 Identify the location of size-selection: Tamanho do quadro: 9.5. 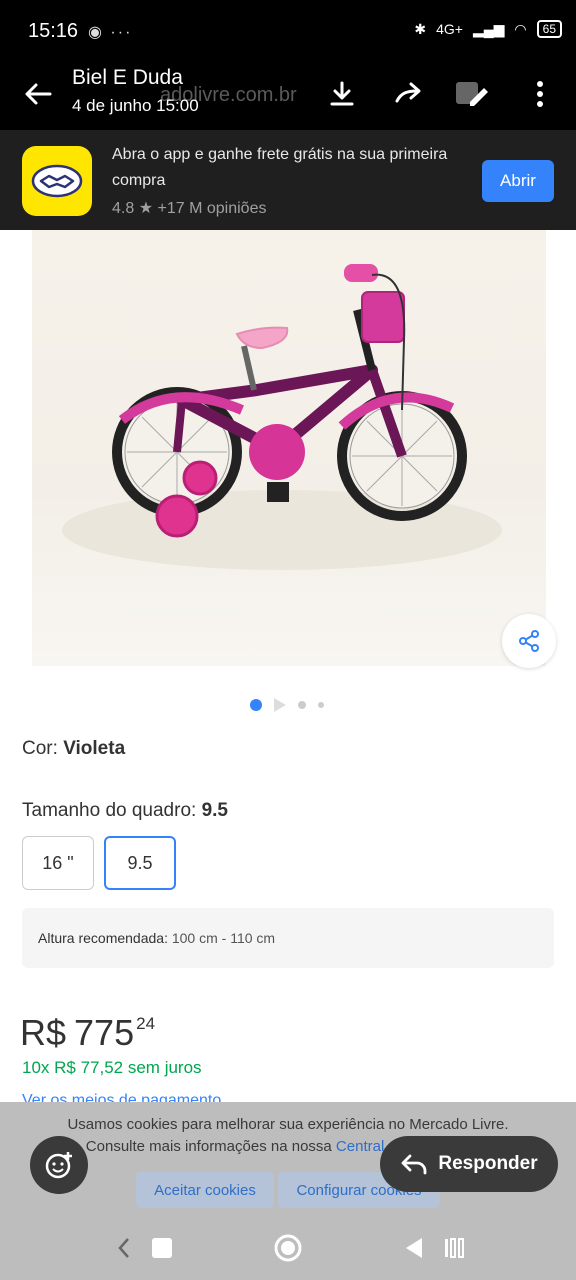
(125, 811).